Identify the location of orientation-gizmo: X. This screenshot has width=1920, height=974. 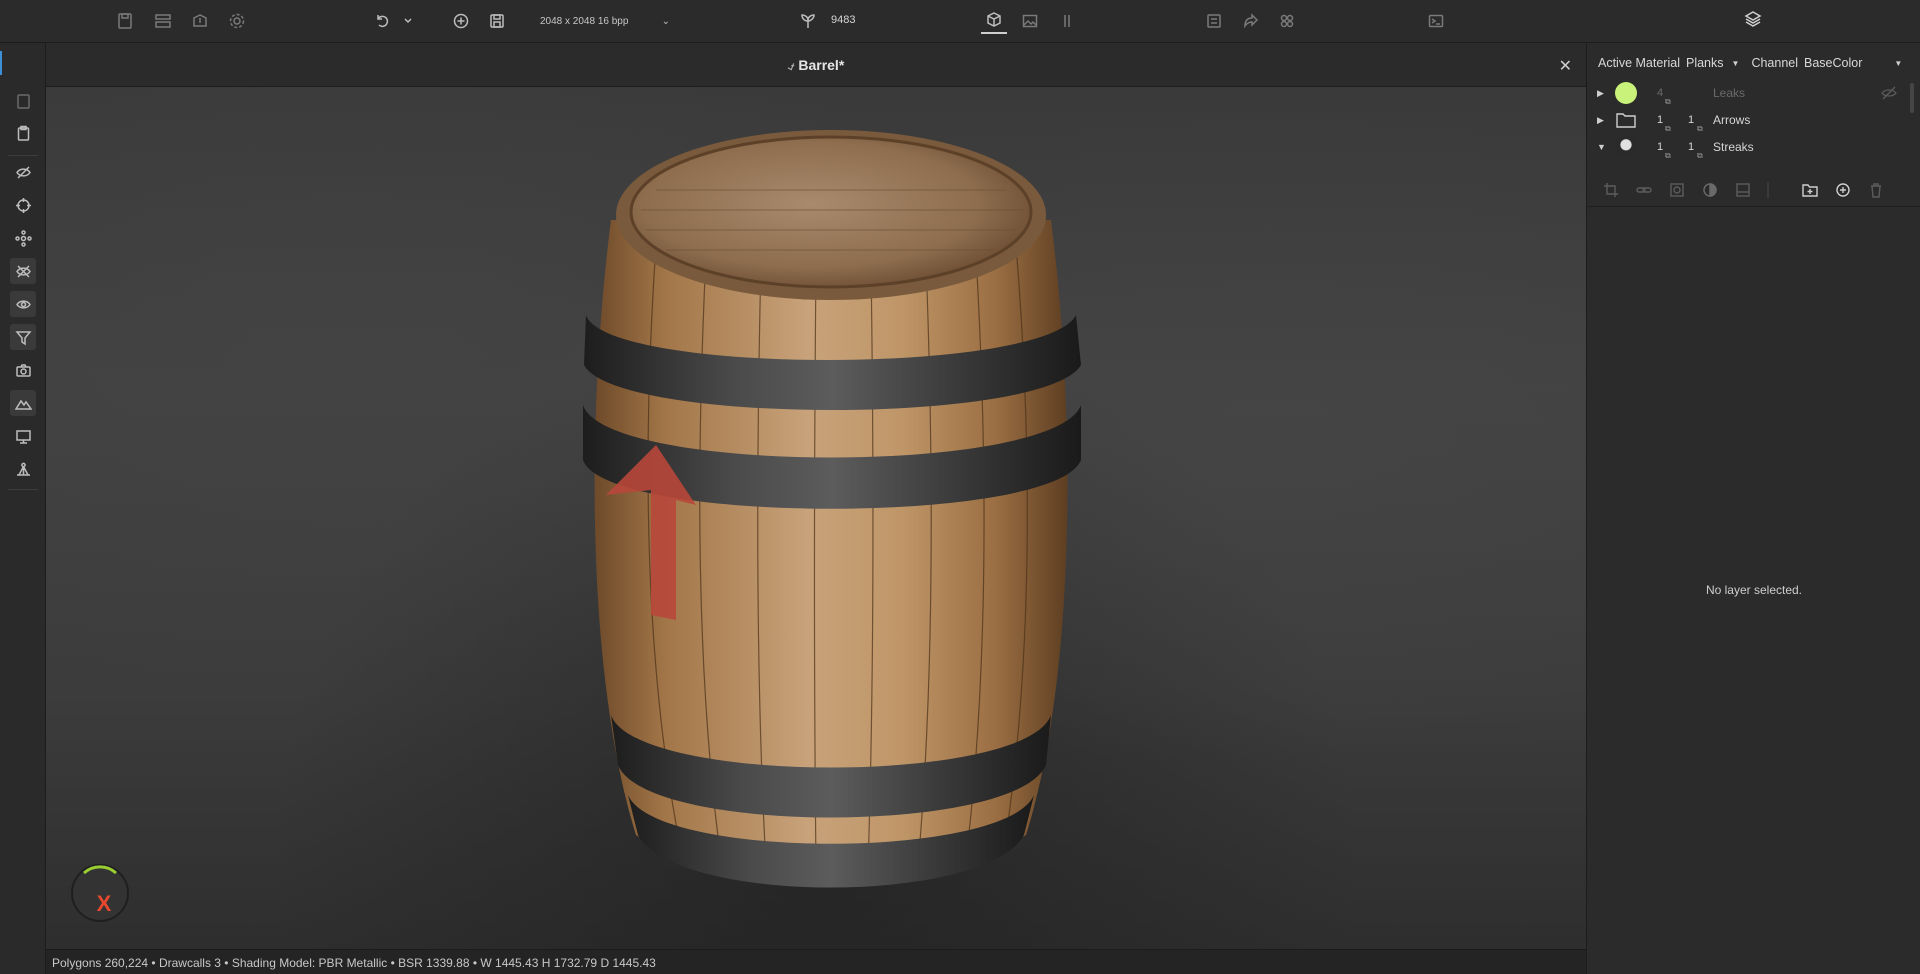
(100, 893).